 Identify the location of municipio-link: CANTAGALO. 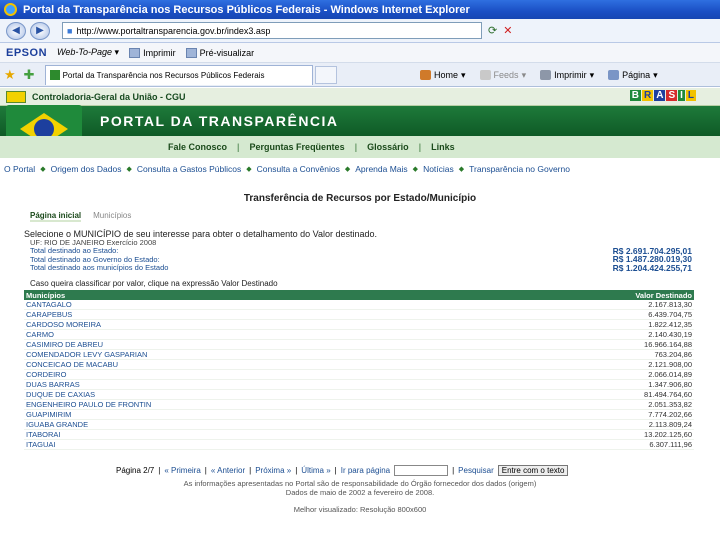
(252, 305).